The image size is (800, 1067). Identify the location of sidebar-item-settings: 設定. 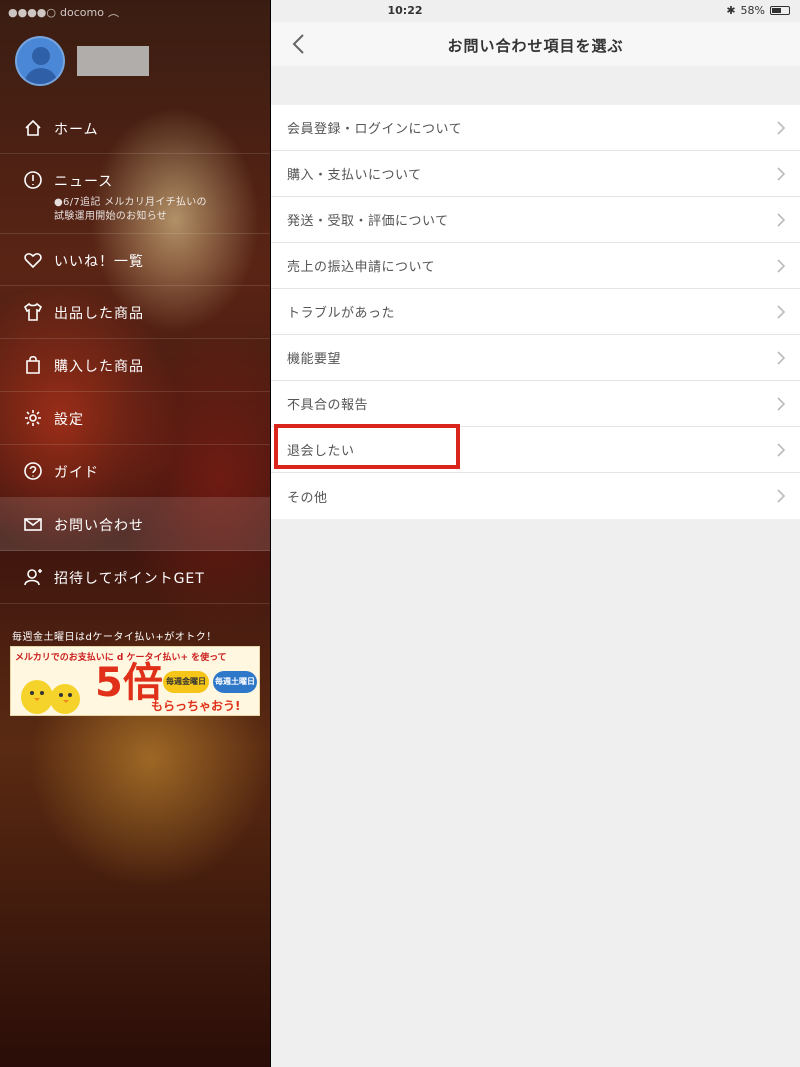
(135, 418).